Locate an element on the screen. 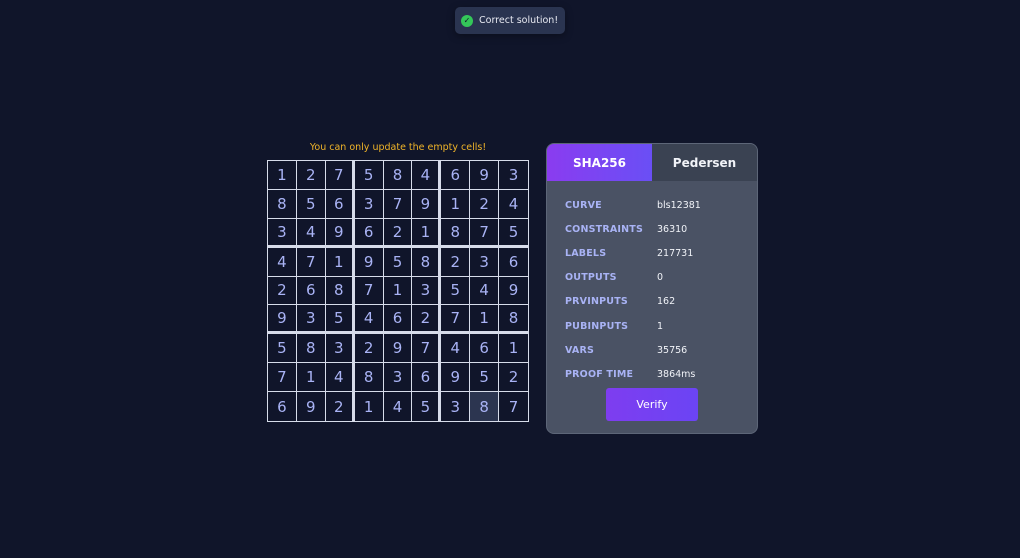 This screenshot has width=1020, height=558. stat-row-constraints: CONSTRAINTS 36310 is located at coordinates (661, 229).